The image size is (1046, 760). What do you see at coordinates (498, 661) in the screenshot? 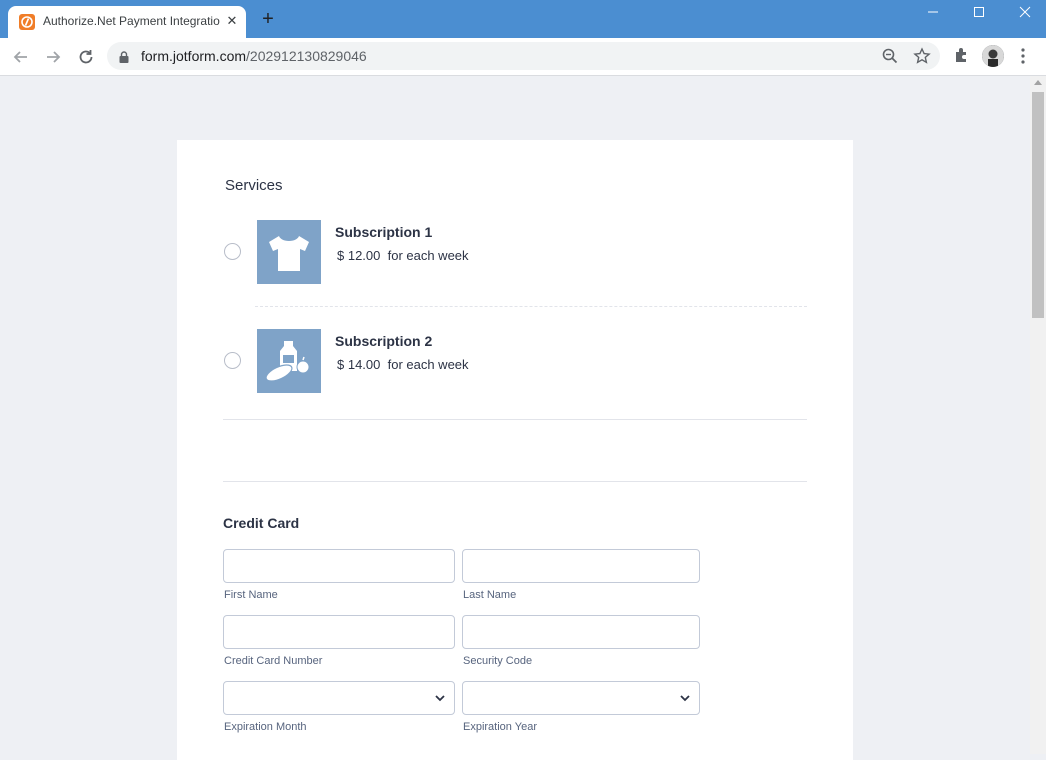
I see `security-code-label: Security Code` at bounding box center [498, 661].